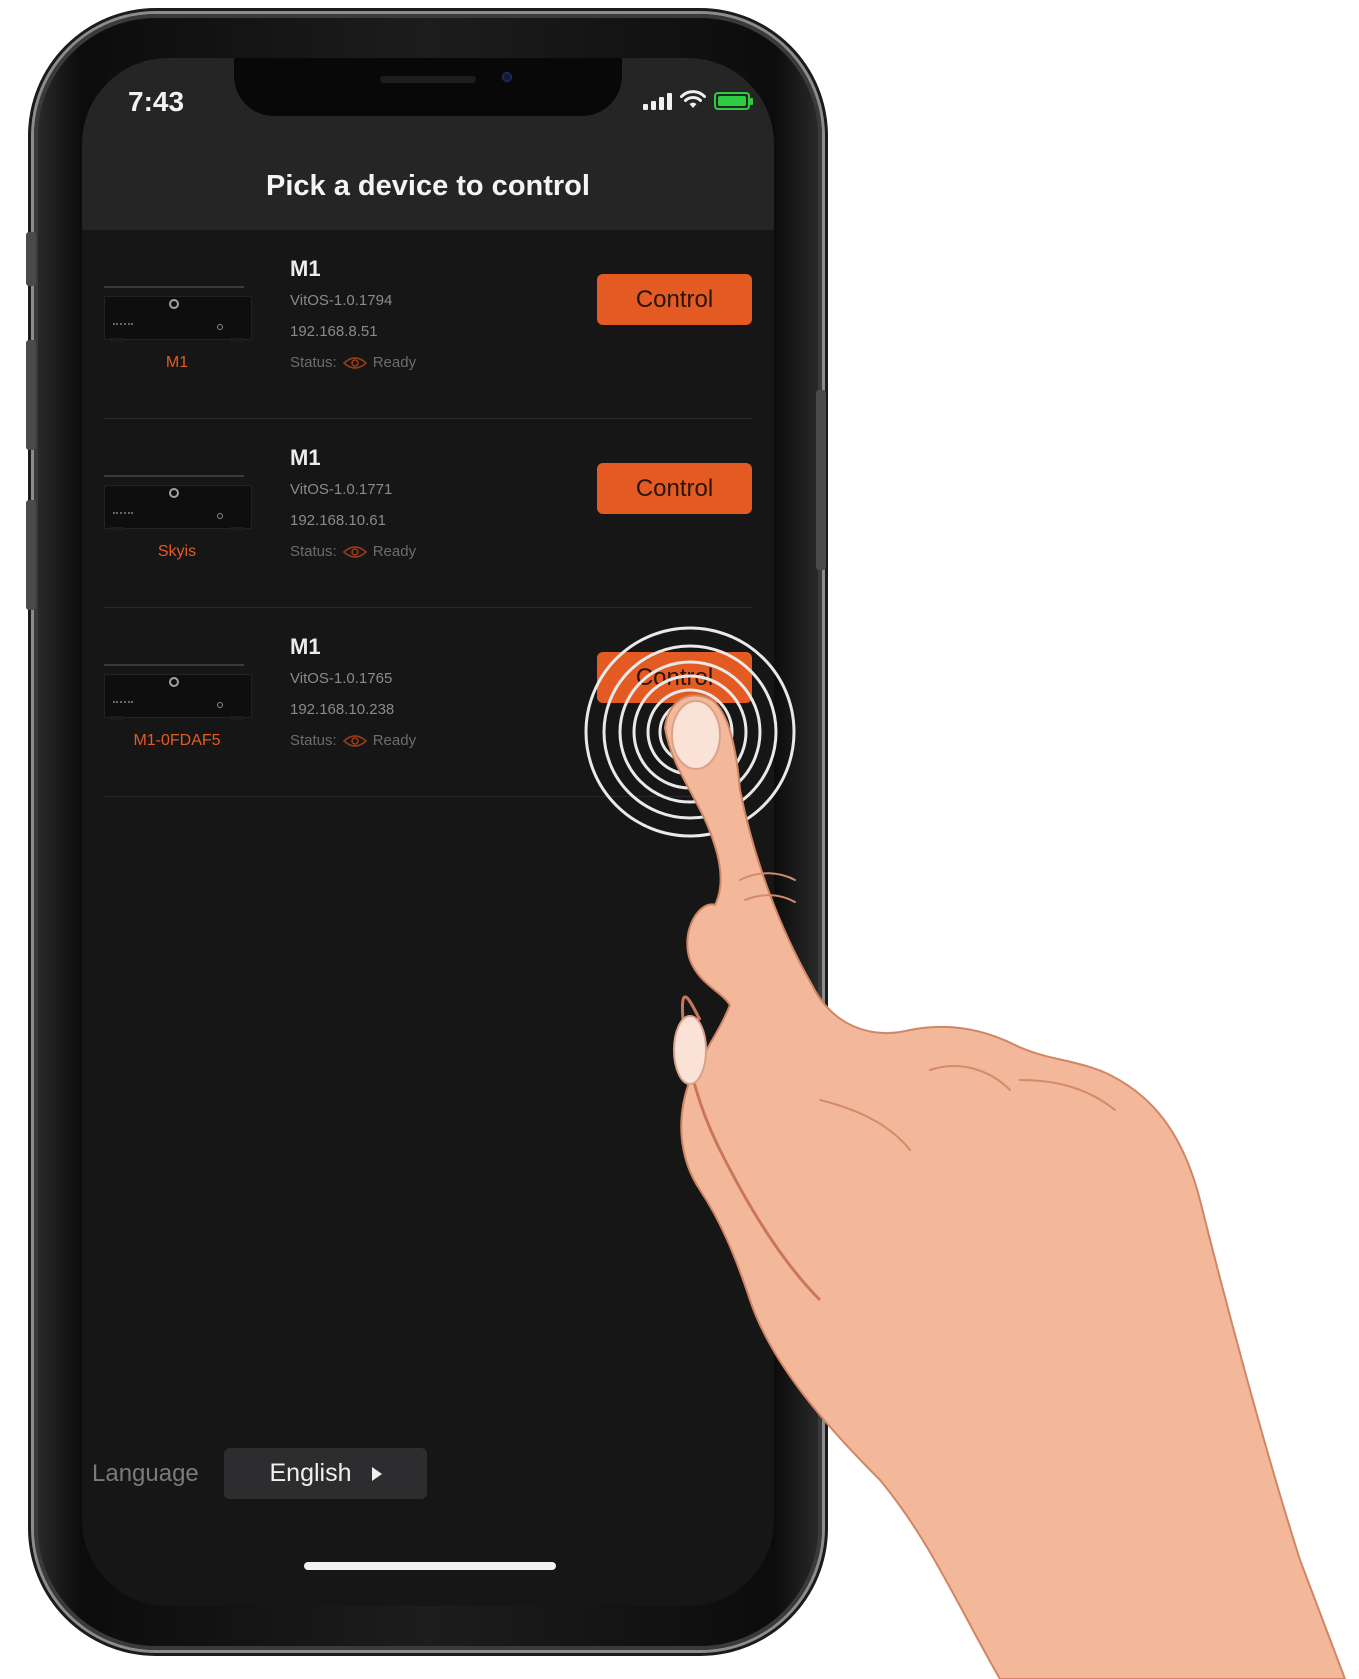 The image size is (1359, 1679). What do you see at coordinates (342, 709) in the screenshot?
I see `device-ip: 192.168.10.238` at bounding box center [342, 709].